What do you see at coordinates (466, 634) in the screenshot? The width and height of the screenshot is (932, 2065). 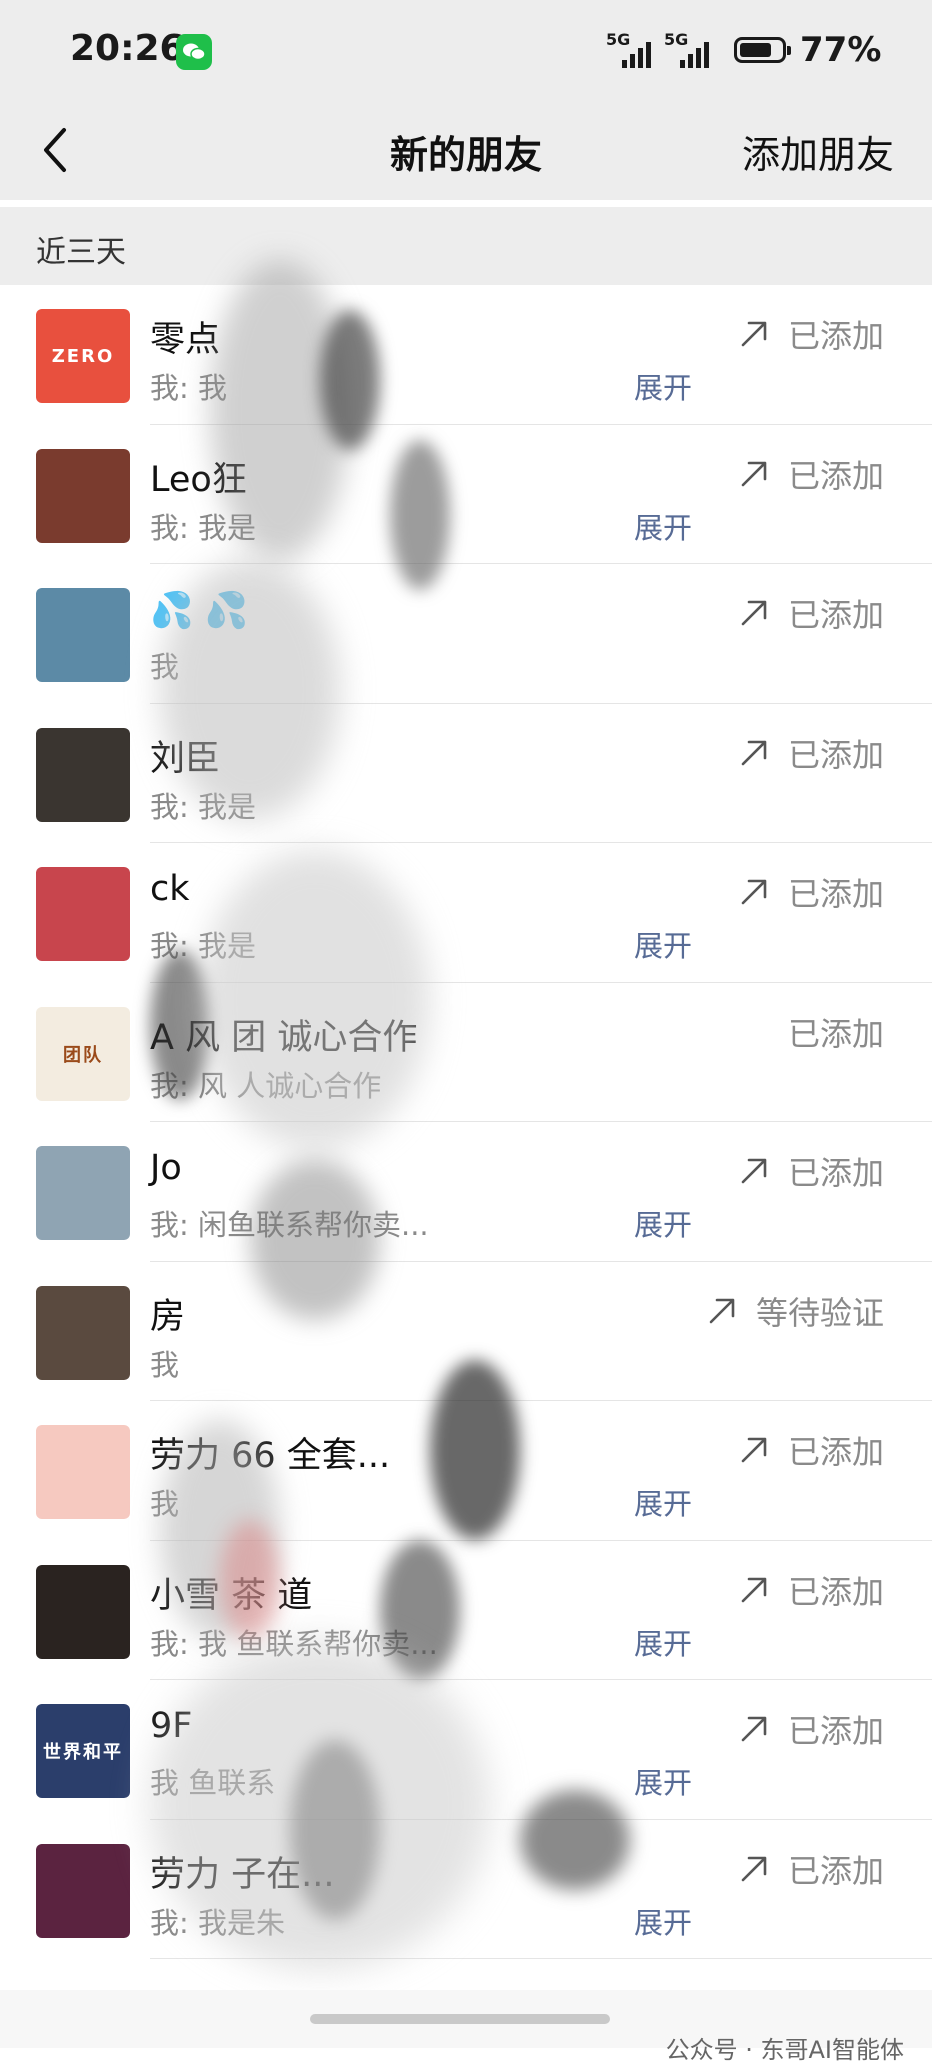 I see `friend-request-row: 💦 💦 我 已添加` at bounding box center [466, 634].